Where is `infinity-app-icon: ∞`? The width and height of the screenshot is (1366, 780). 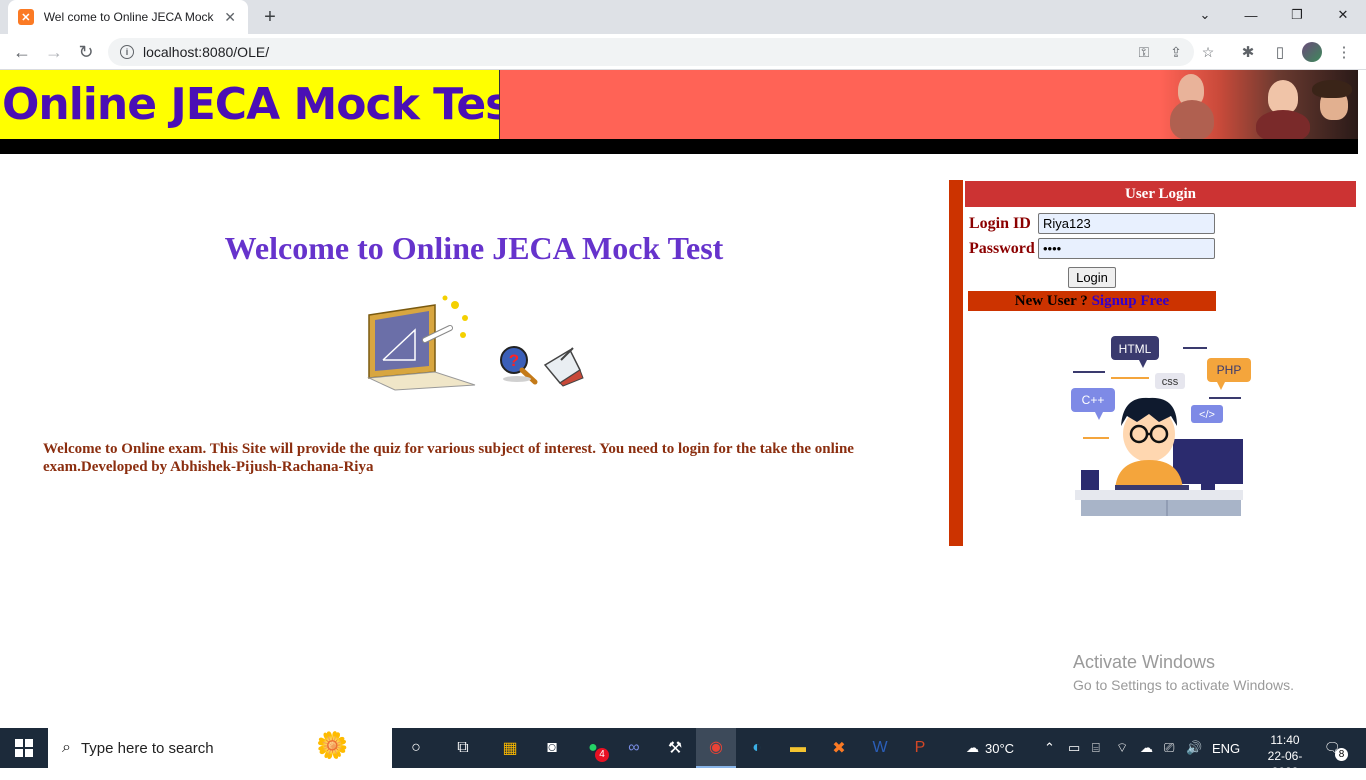 infinity-app-icon: ∞ is located at coordinates (634, 748).